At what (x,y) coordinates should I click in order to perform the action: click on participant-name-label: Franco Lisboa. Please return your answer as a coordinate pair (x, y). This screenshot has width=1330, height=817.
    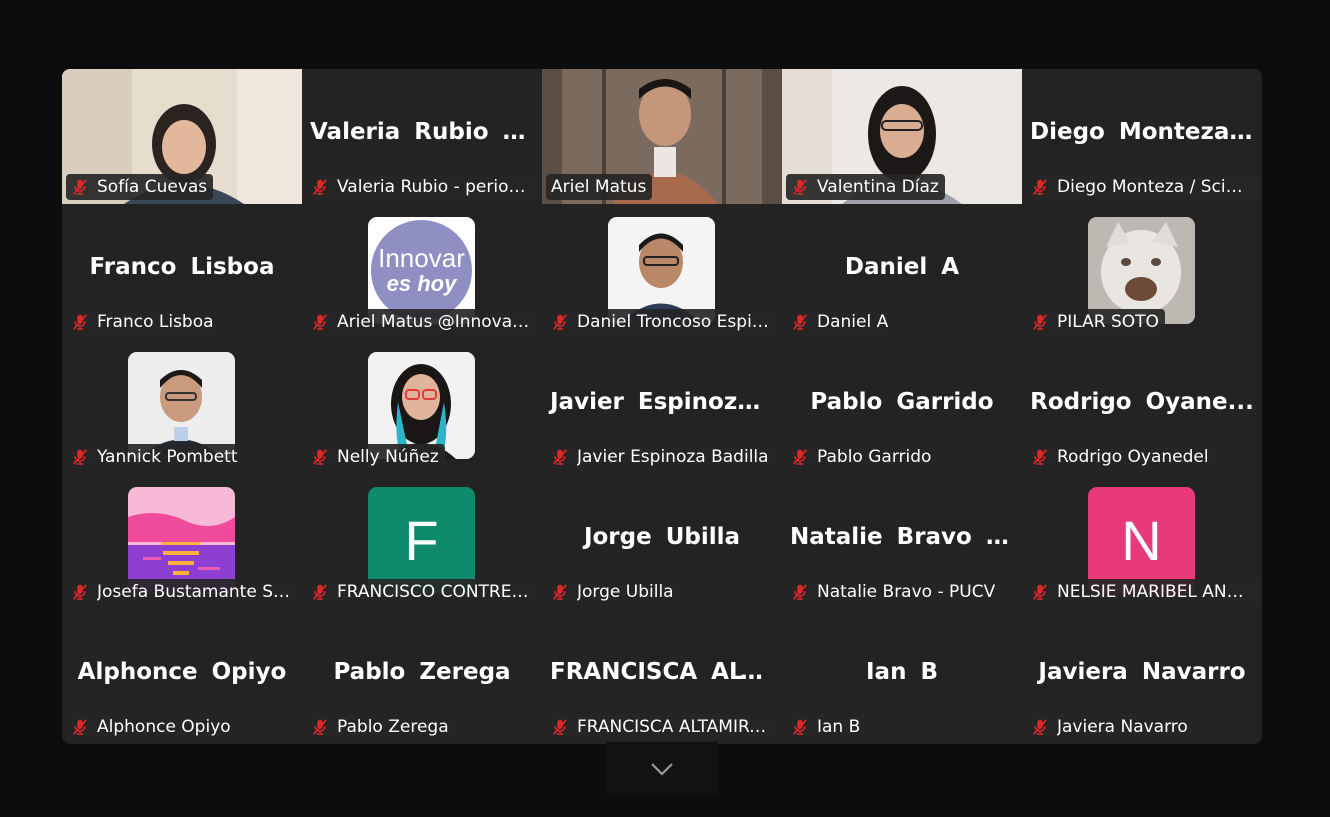
    Looking at the image, I should click on (143, 322).